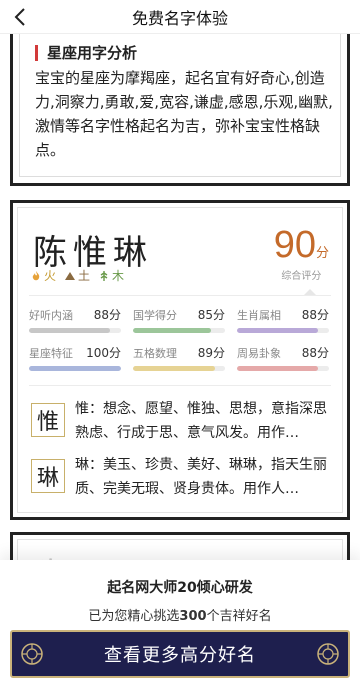  I want to click on overall-score: 90分 综合评分, so click(301, 253).